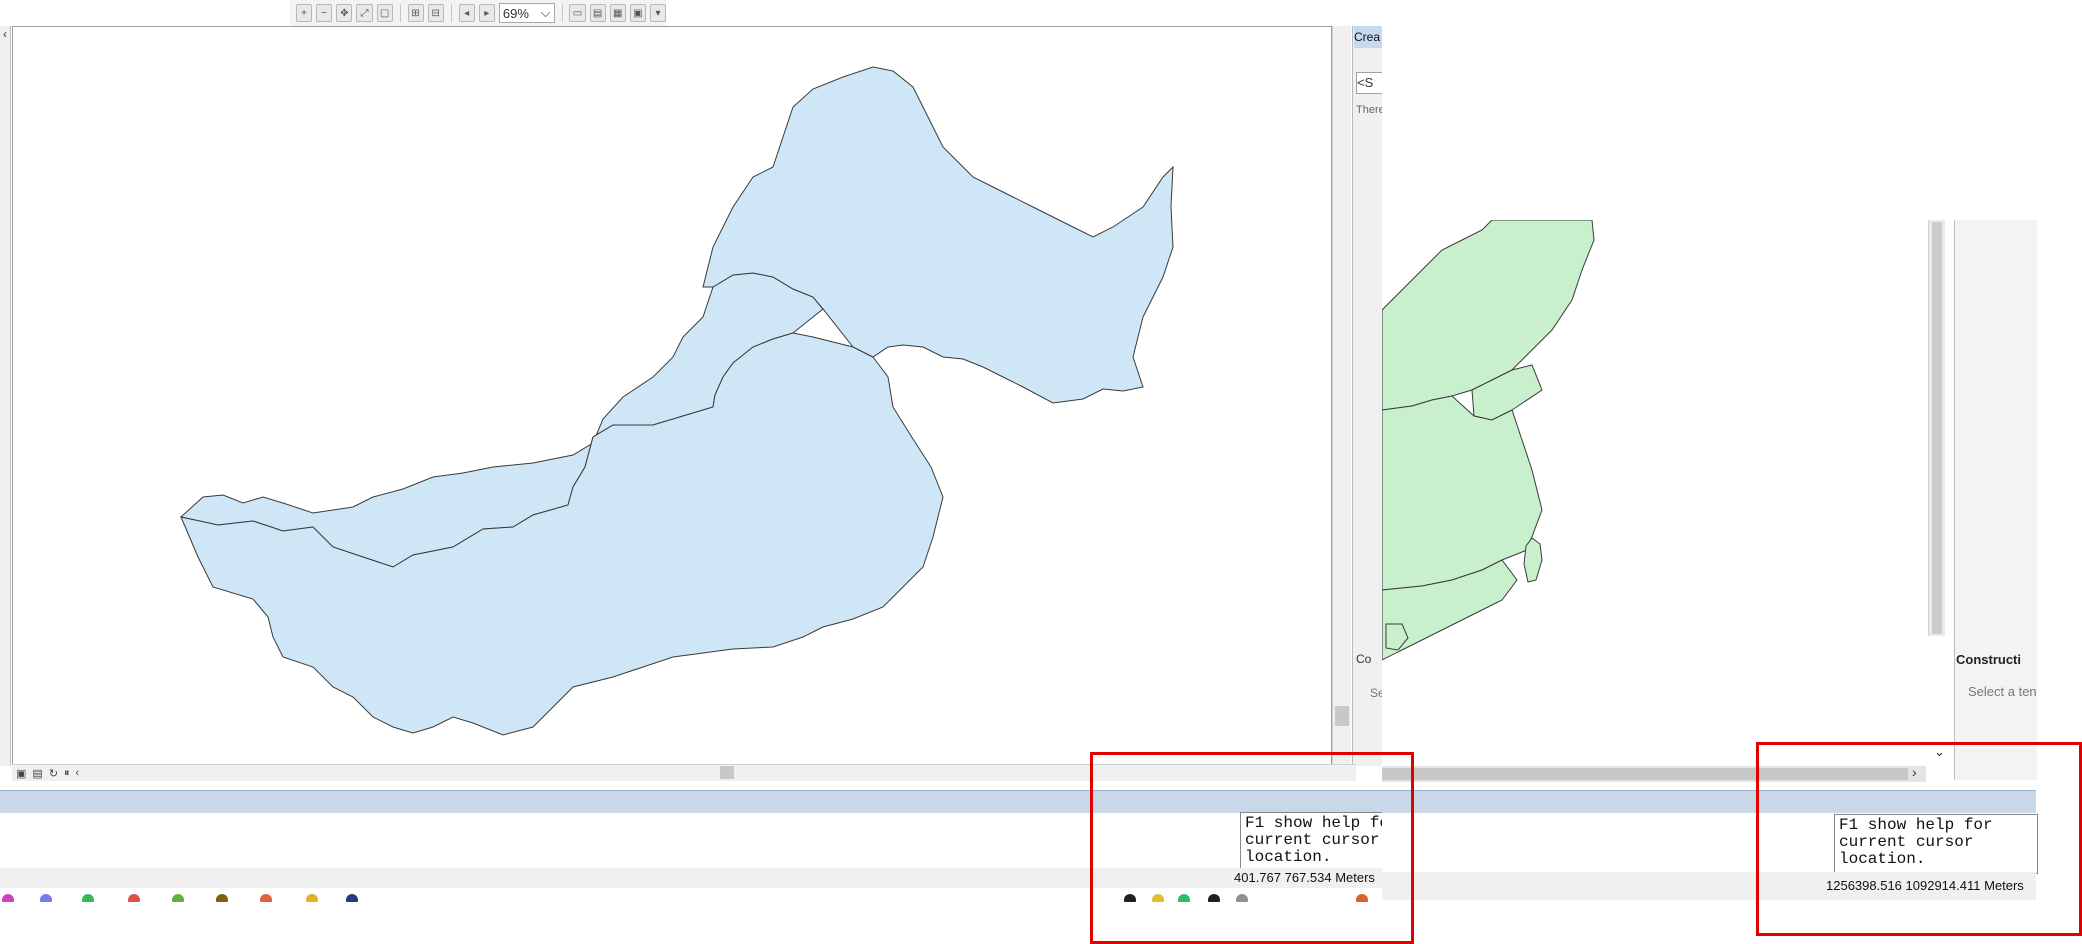 The image size is (2082, 944). What do you see at coordinates (435, 13) in the screenshot?
I see `zoom-100-icon: ⊟` at bounding box center [435, 13].